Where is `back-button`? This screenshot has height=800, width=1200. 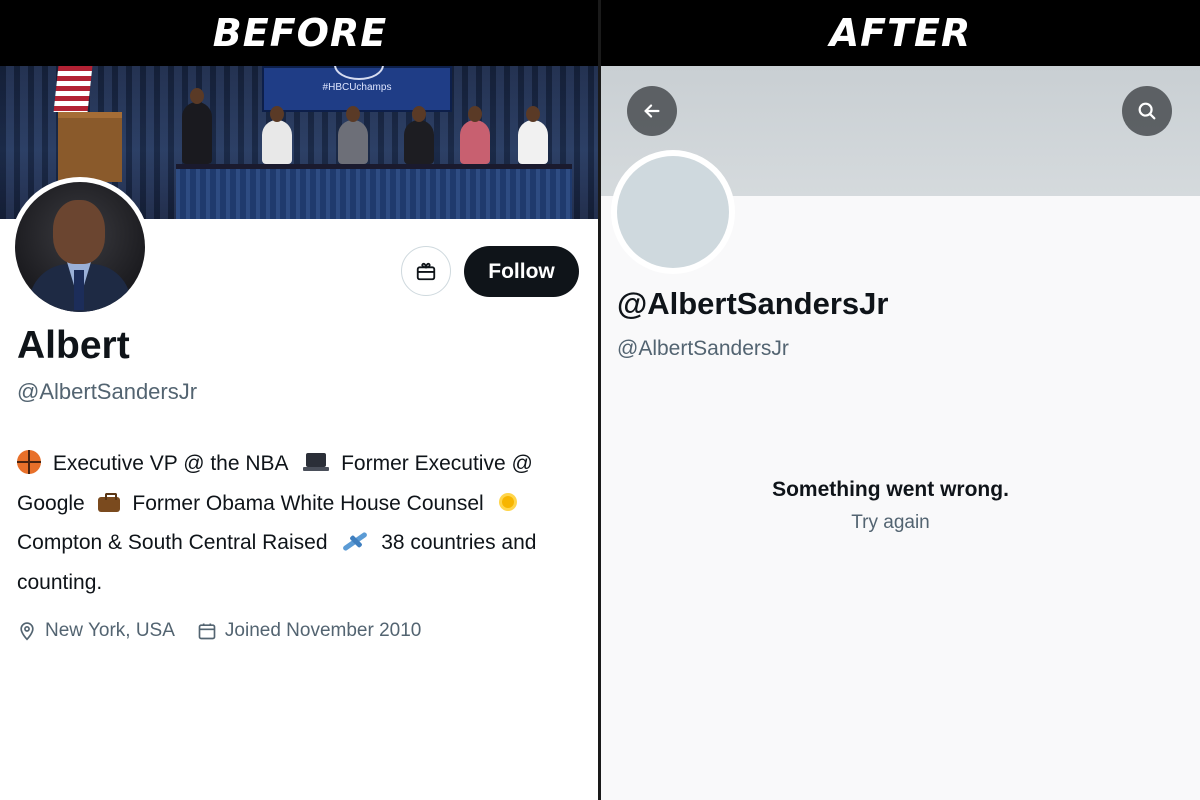 back-button is located at coordinates (652, 111).